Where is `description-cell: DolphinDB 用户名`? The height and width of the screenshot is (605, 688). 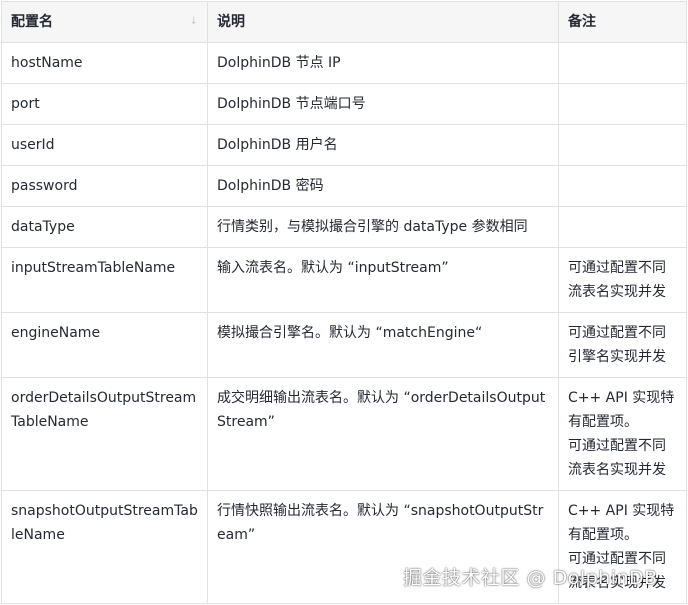 description-cell: DolphinDB 用户名 is located at coordinates (383, 145).